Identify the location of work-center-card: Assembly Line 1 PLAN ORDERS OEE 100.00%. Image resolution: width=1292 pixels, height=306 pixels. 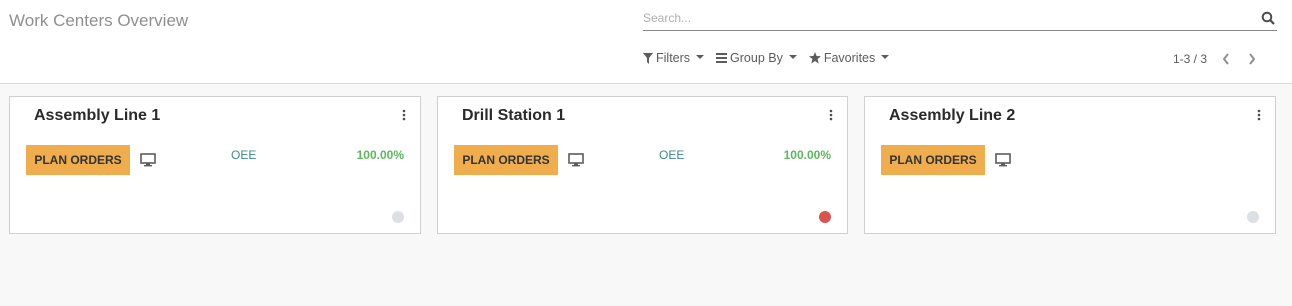
(215, 165).